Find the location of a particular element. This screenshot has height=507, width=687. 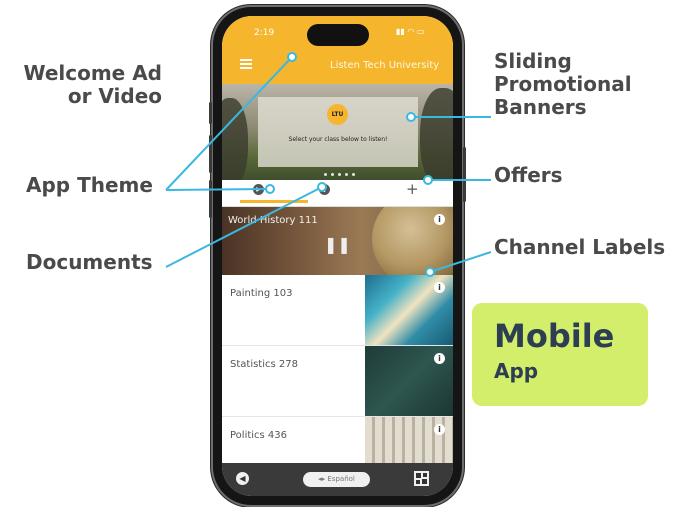

channel-name: Painting 103 is located at coordinates (261, 293).